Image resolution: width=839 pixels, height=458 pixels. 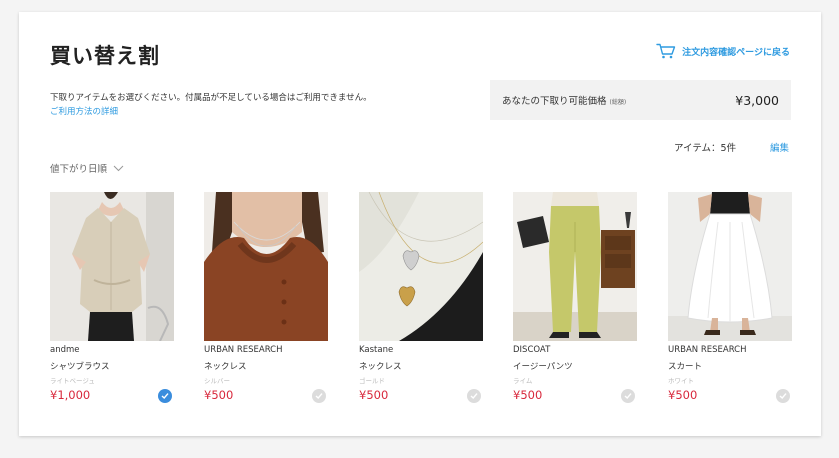 I want to click on product-card: andme シャツブラウス ライトベージュ ¥1,000, so click(x=112, y=299).